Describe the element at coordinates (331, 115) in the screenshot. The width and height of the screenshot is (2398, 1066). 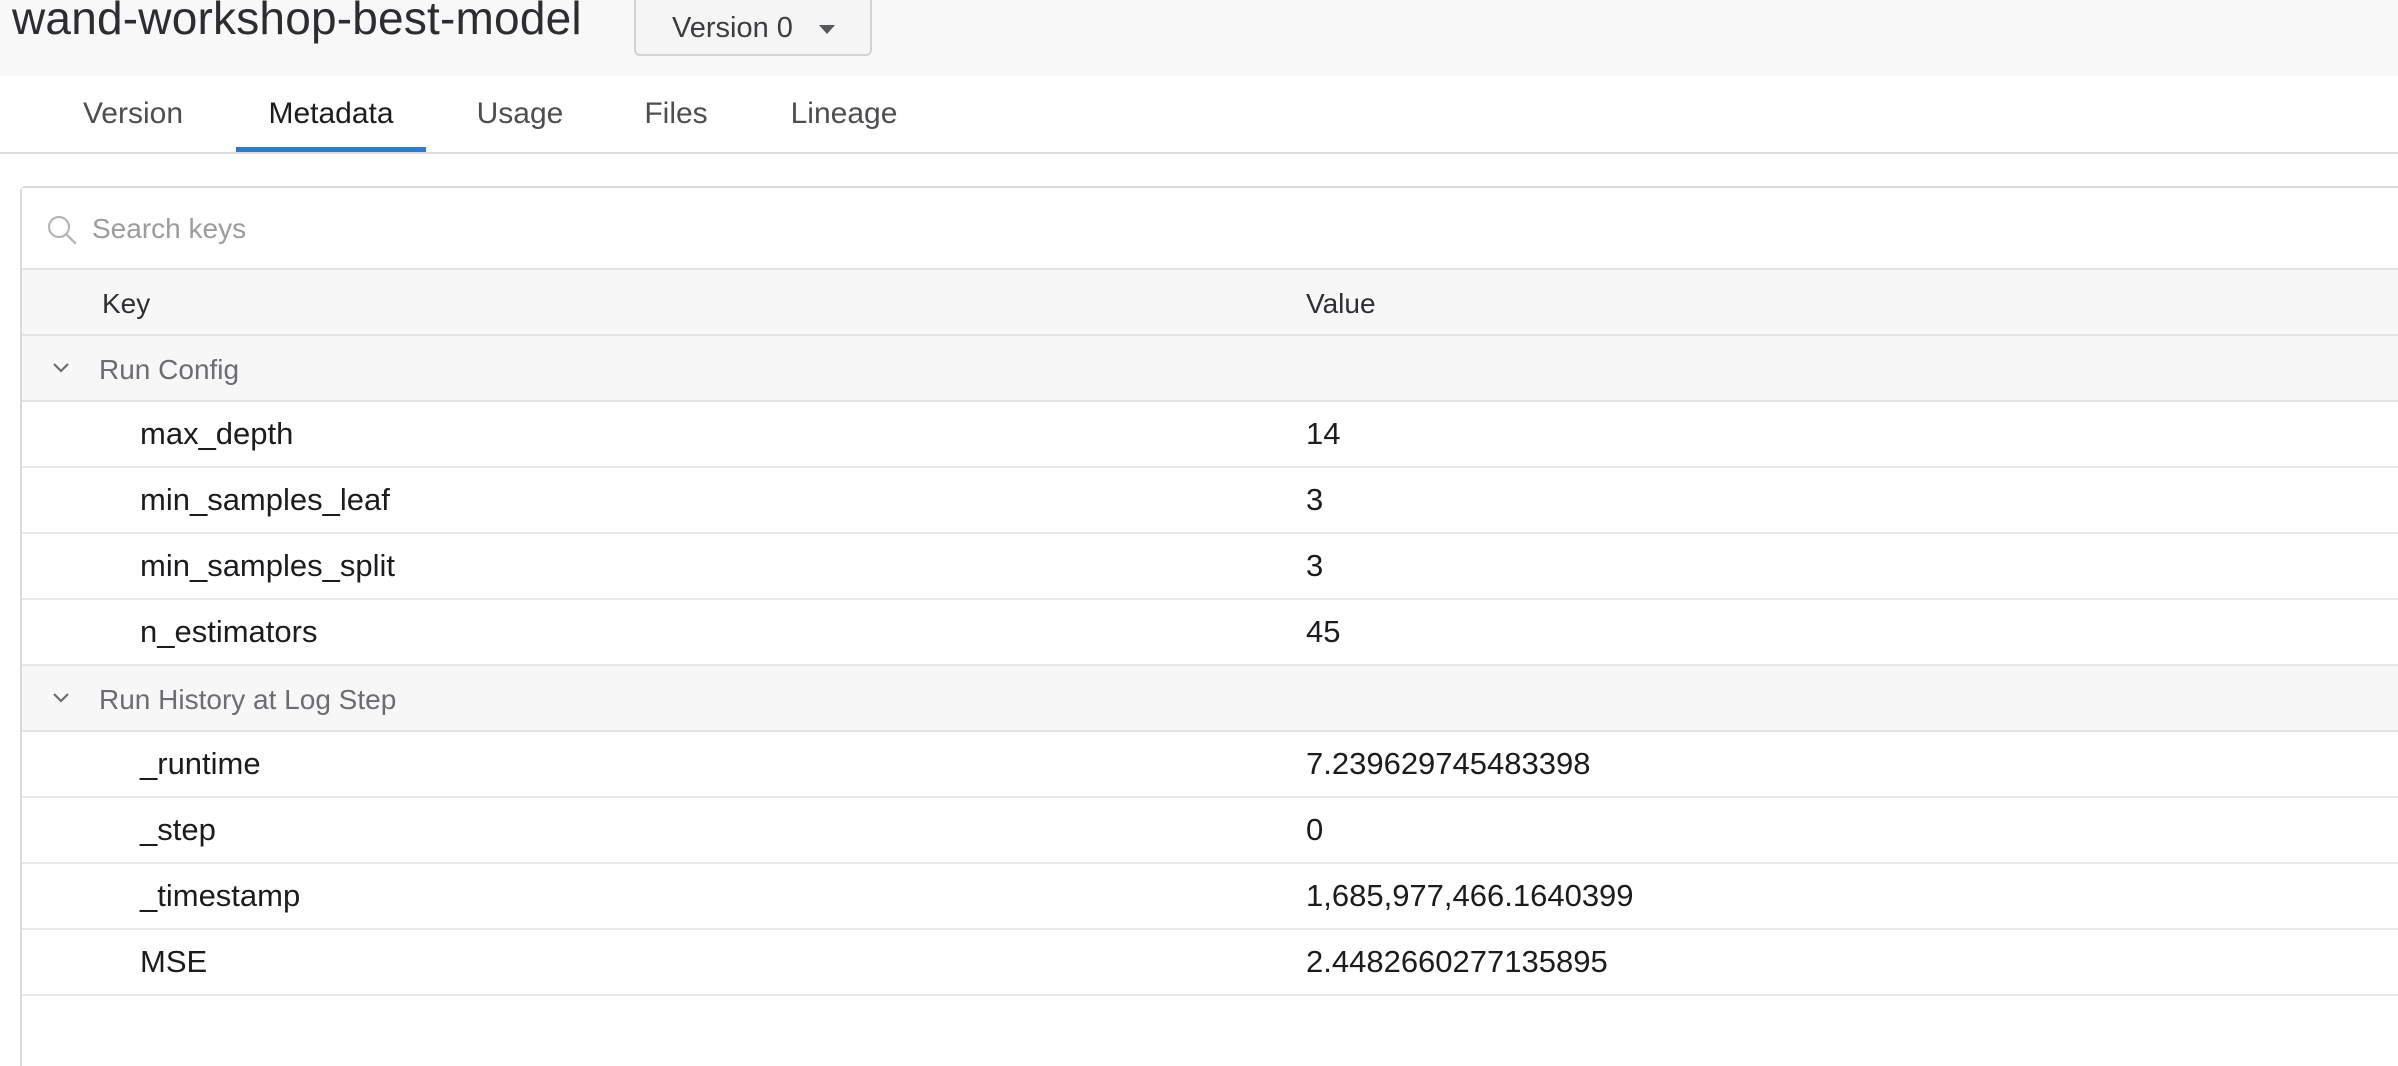
I see `tab-metadata: Metadata` at that location.